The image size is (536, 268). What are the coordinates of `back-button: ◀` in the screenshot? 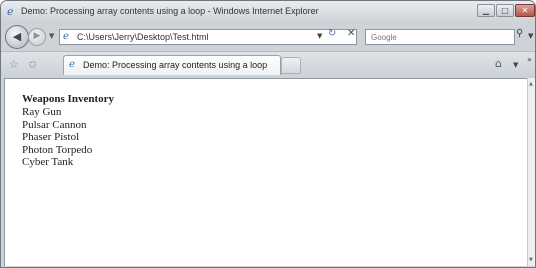 It's located at (17, 37).